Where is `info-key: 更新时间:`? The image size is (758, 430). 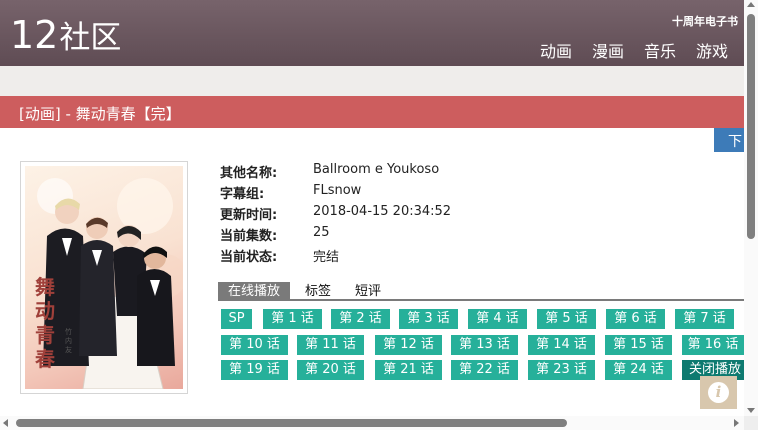
info-key: 更新时间: is located at coordinates (249, 215).